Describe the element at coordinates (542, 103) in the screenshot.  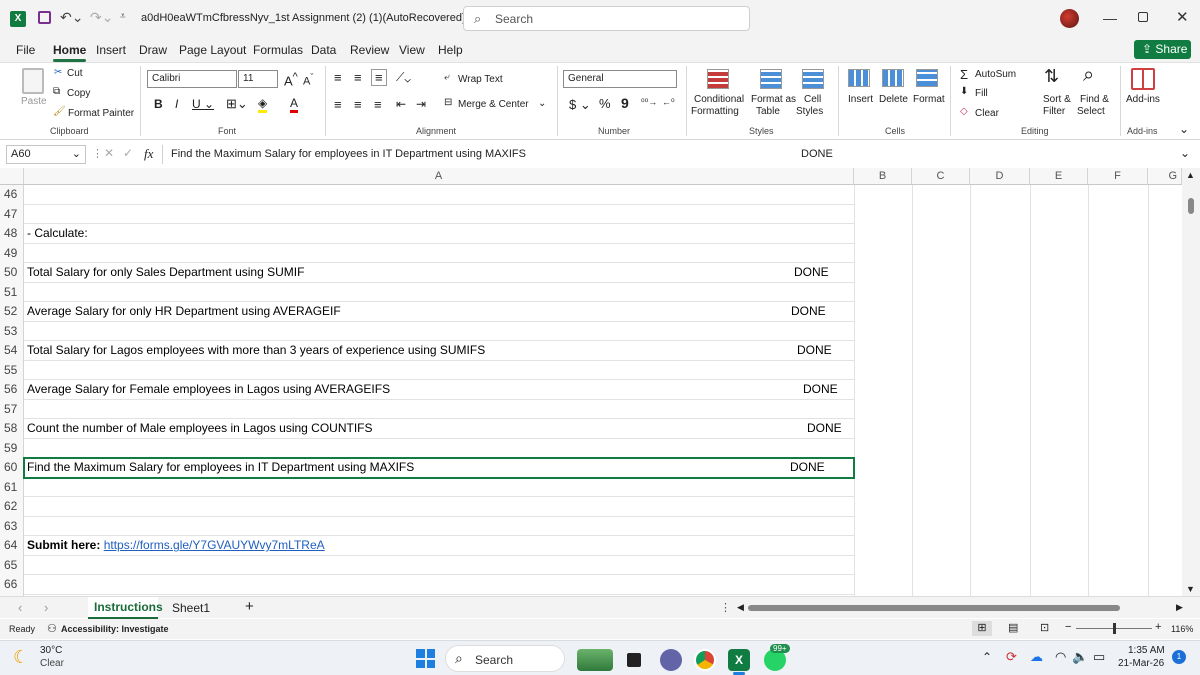
I see `merge-dropdown-icon: ⌄` at that location.